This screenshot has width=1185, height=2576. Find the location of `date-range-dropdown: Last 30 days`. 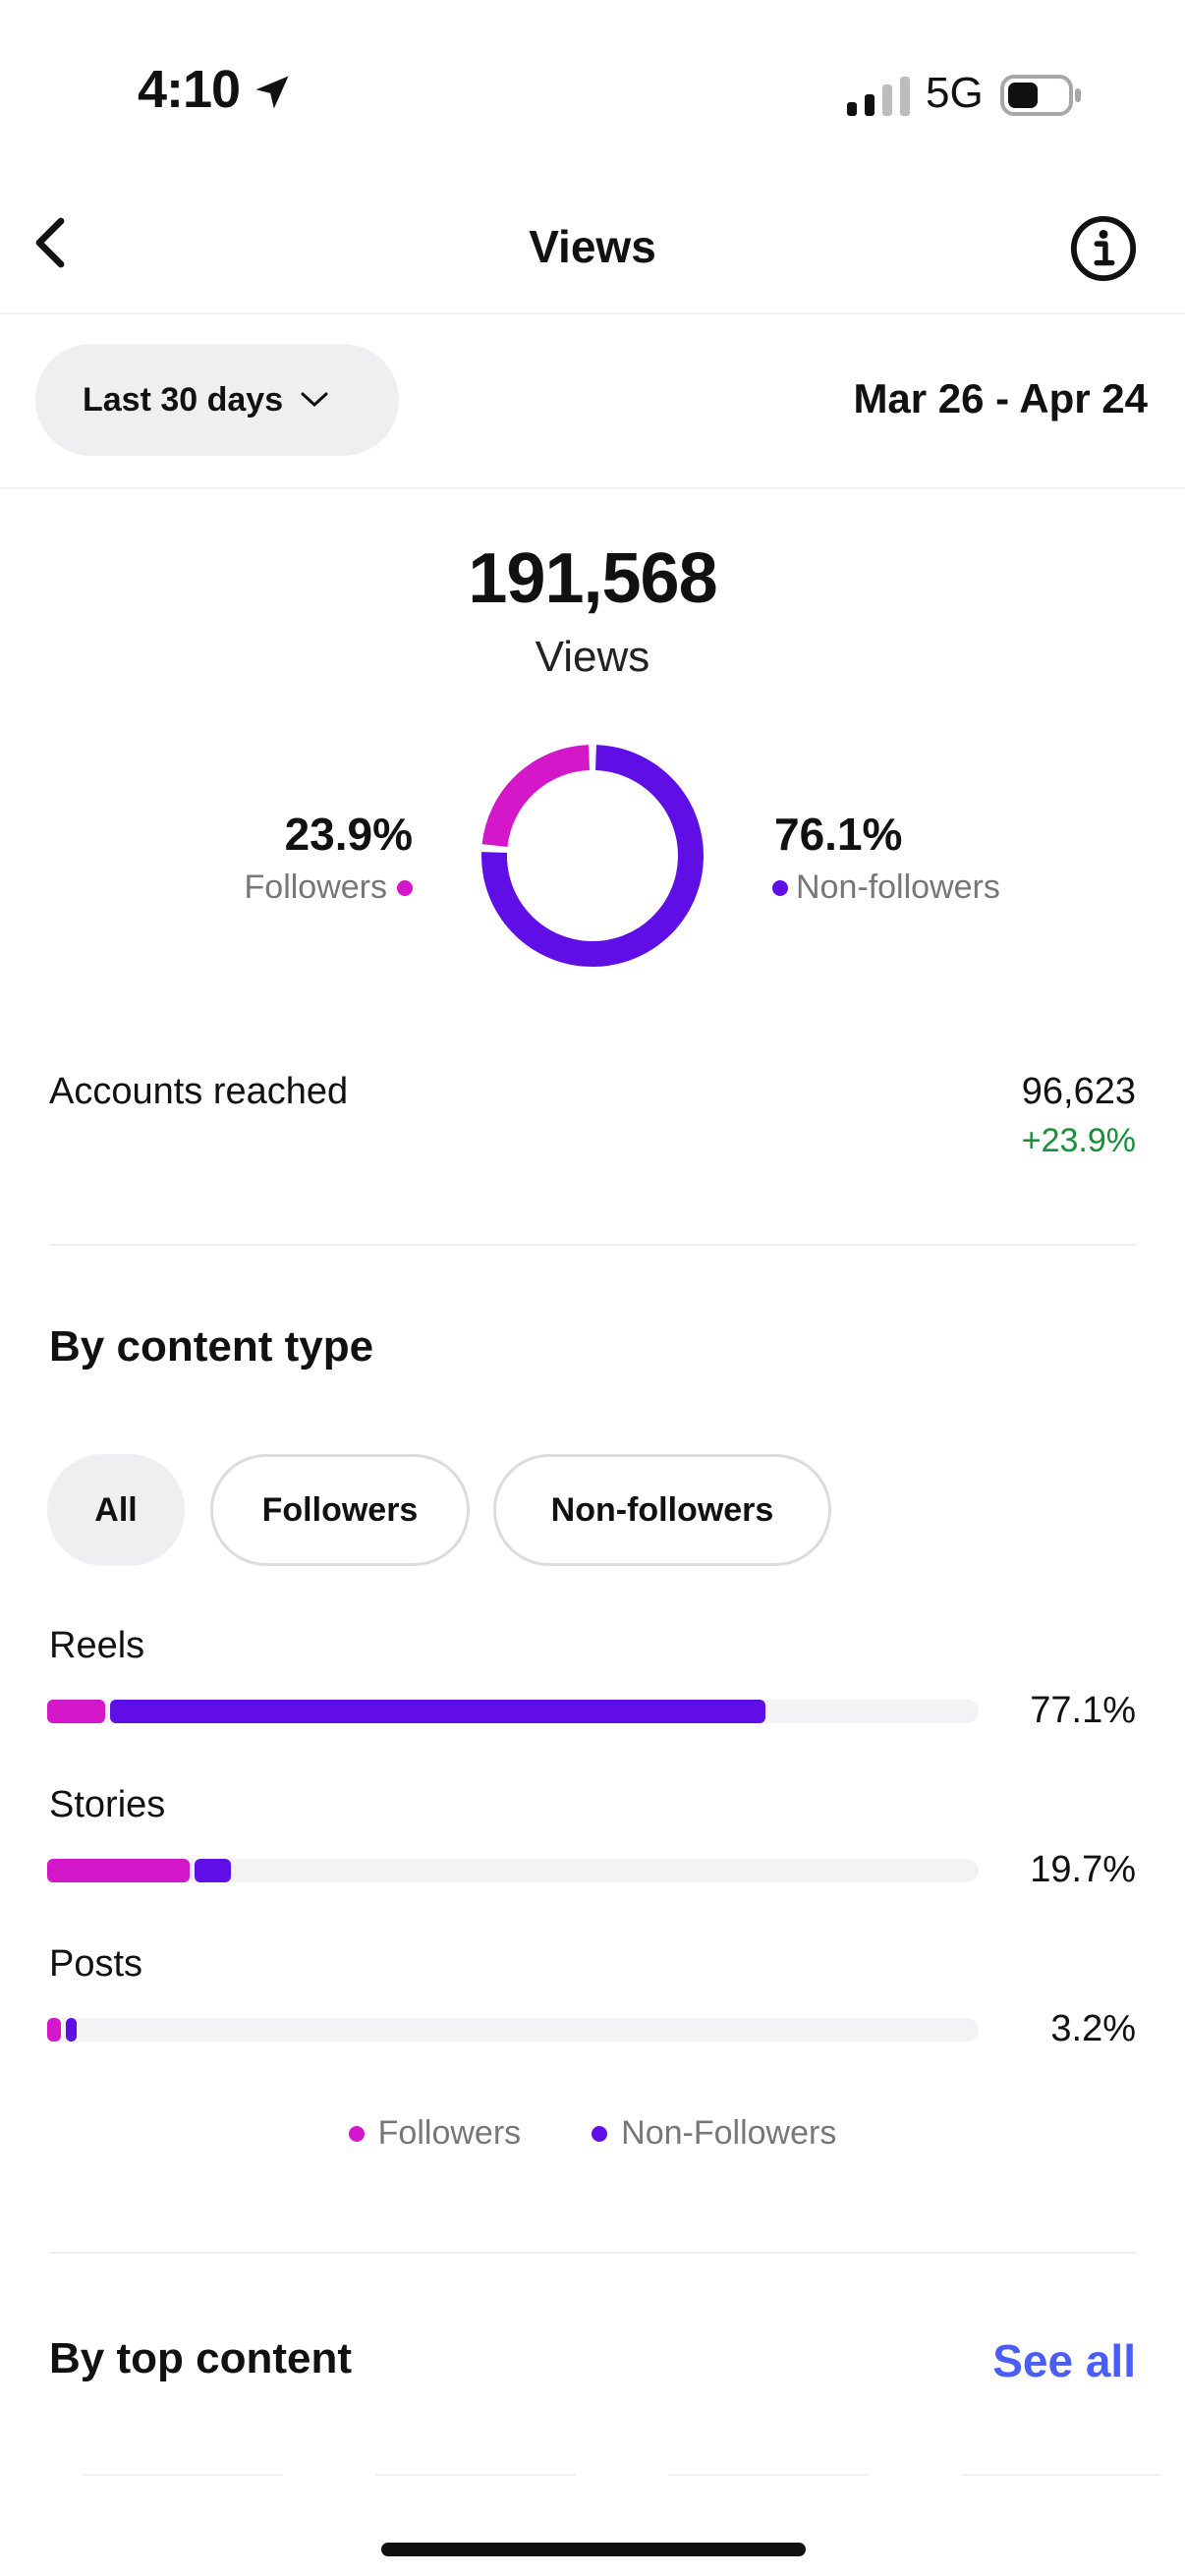

date-range-dropdown: Last 30 days is located at coordinates (217, 400).